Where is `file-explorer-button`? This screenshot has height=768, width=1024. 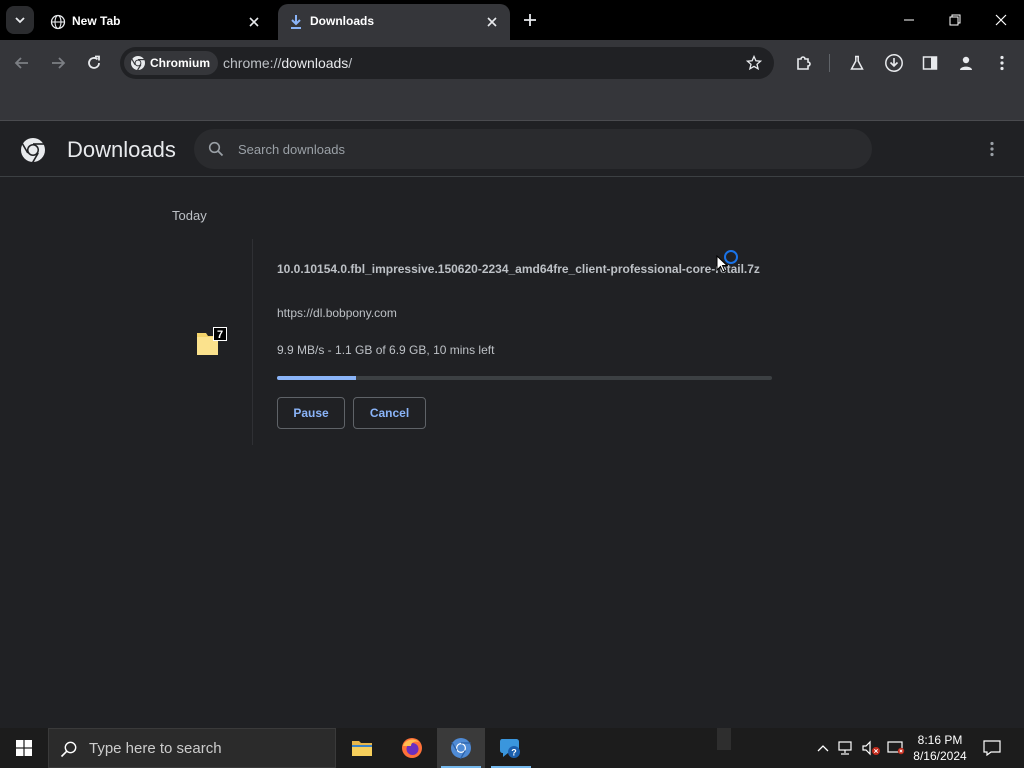
file-explorer-button is located at coordinates (362, 748).